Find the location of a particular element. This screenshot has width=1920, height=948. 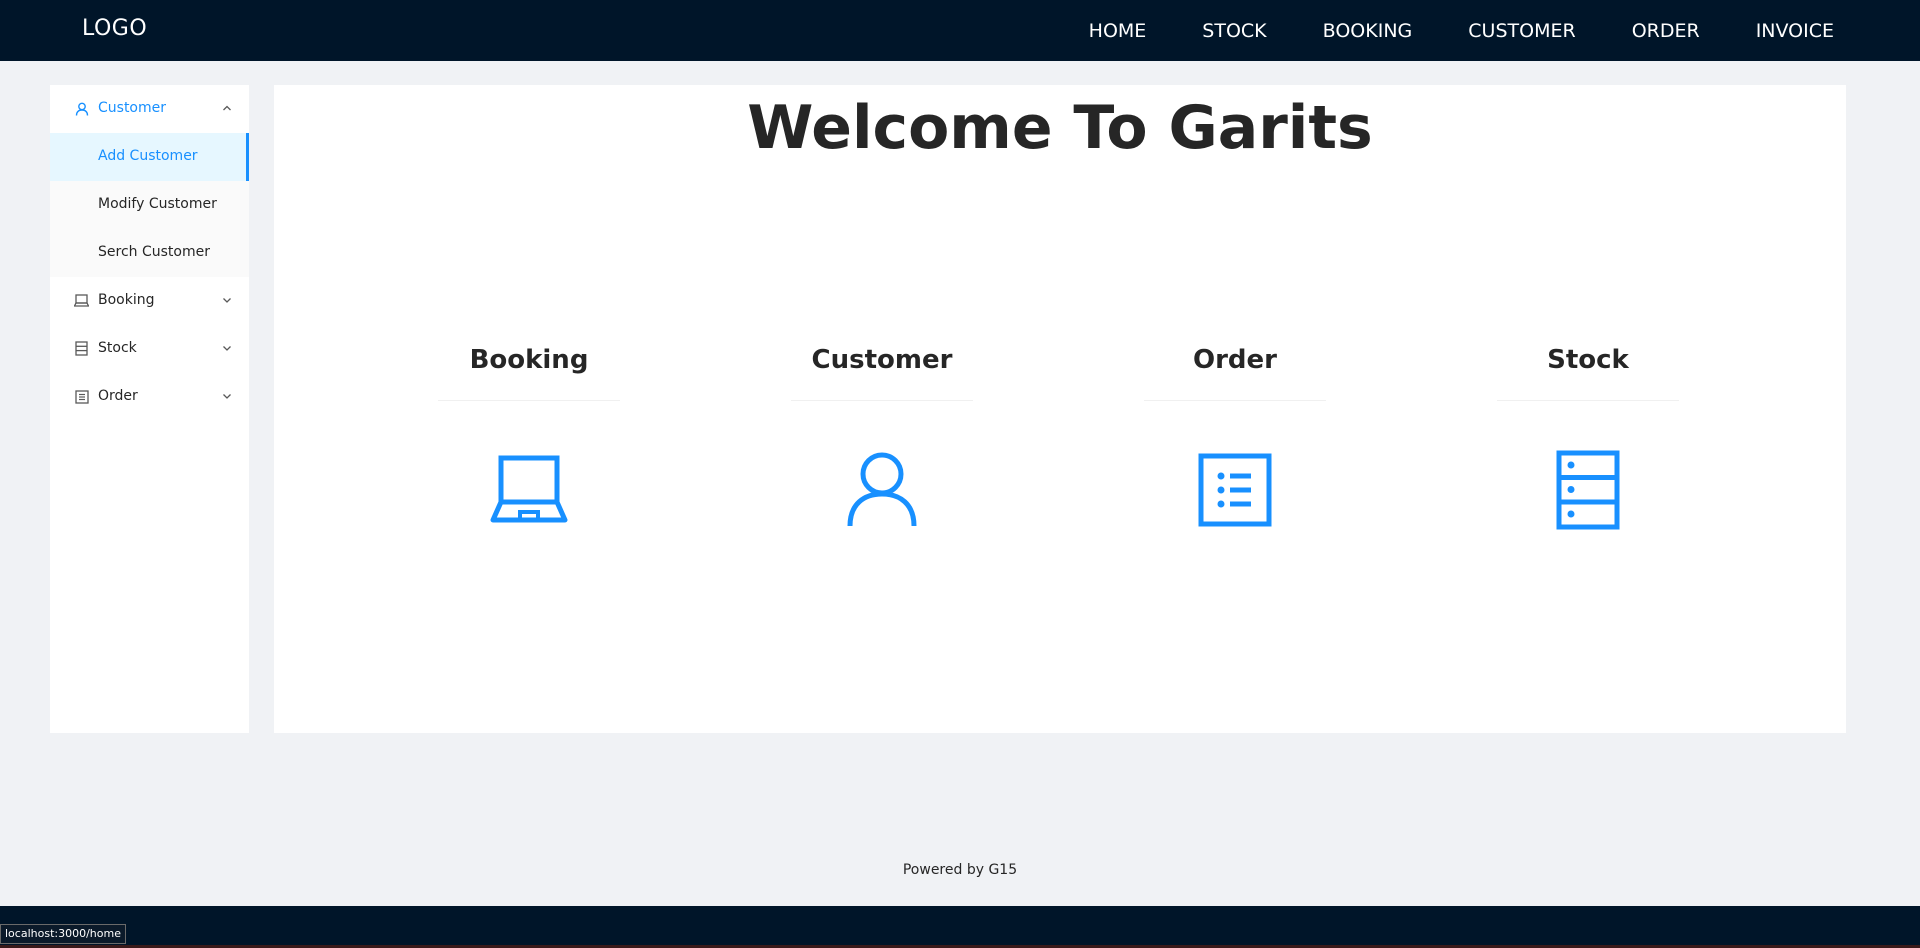

customer-card: Customer is located at coordinates (882, 455).